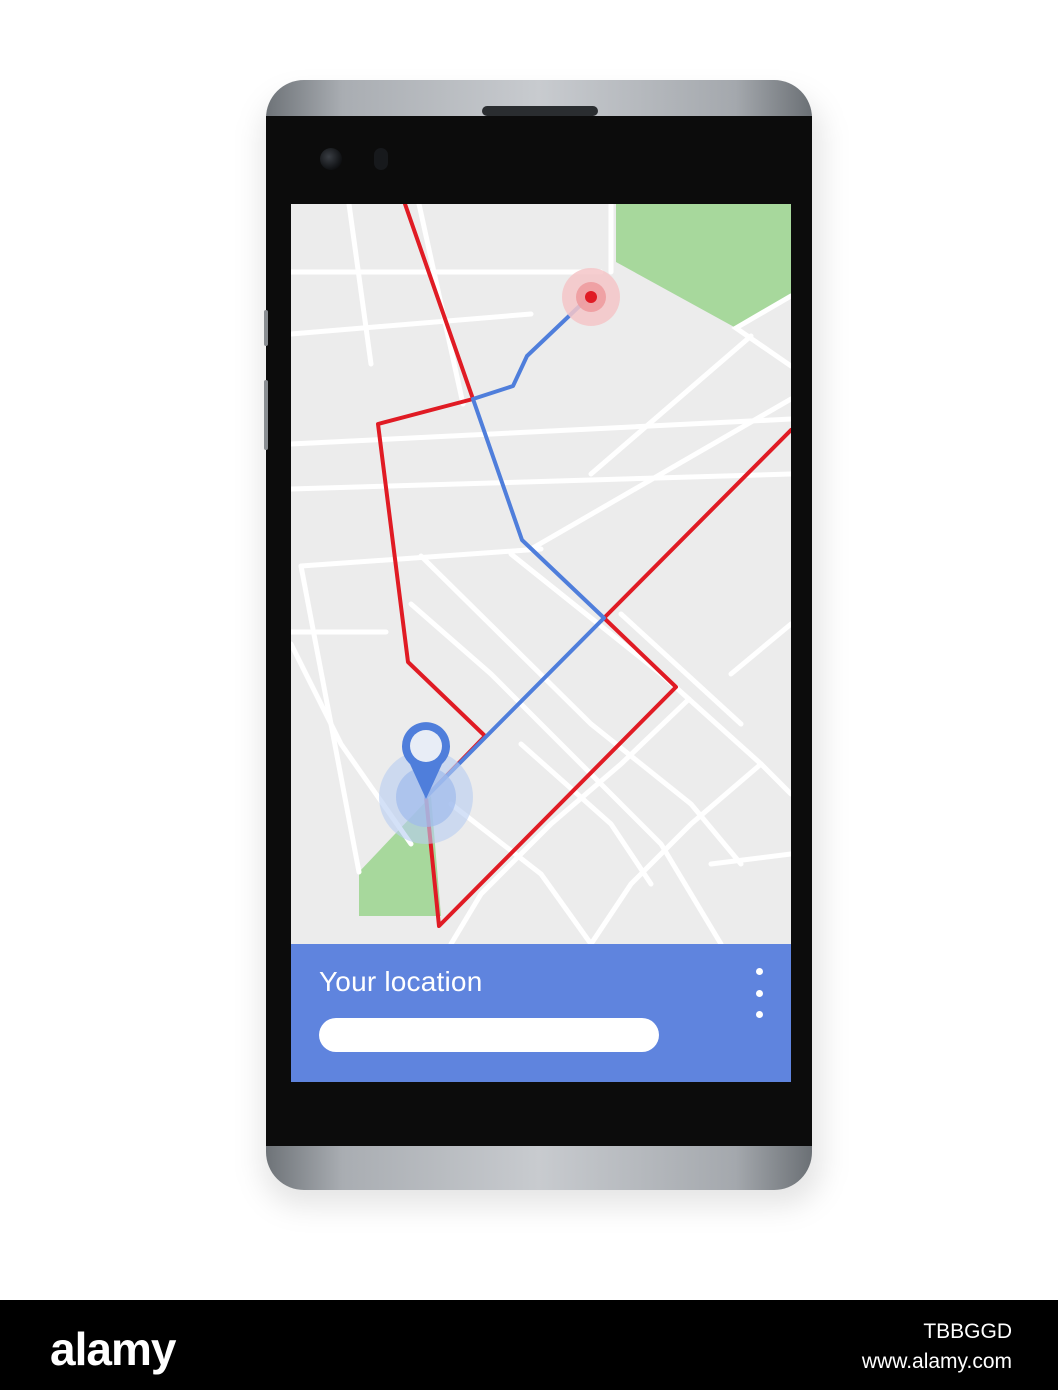  What do you see at coordinates (936, 1361) in the screenshot?
I see `watermark-url: www.alamy.com` at bounding box center [936, 1361].